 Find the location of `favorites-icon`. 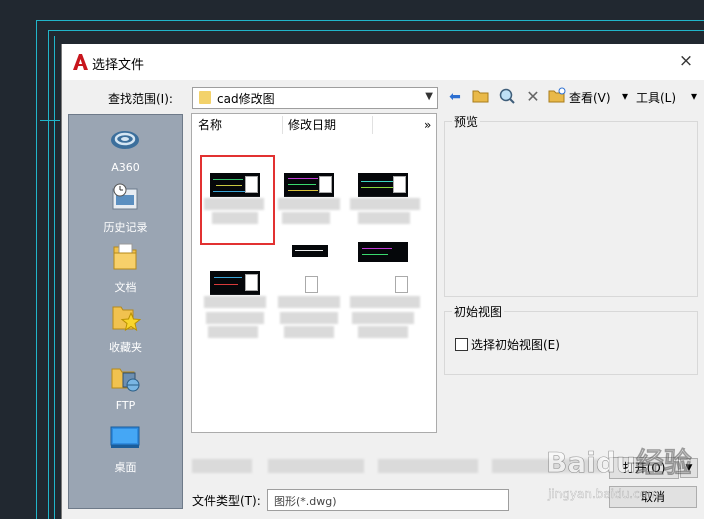

favorites-icon is located at coordinates (126, 319).